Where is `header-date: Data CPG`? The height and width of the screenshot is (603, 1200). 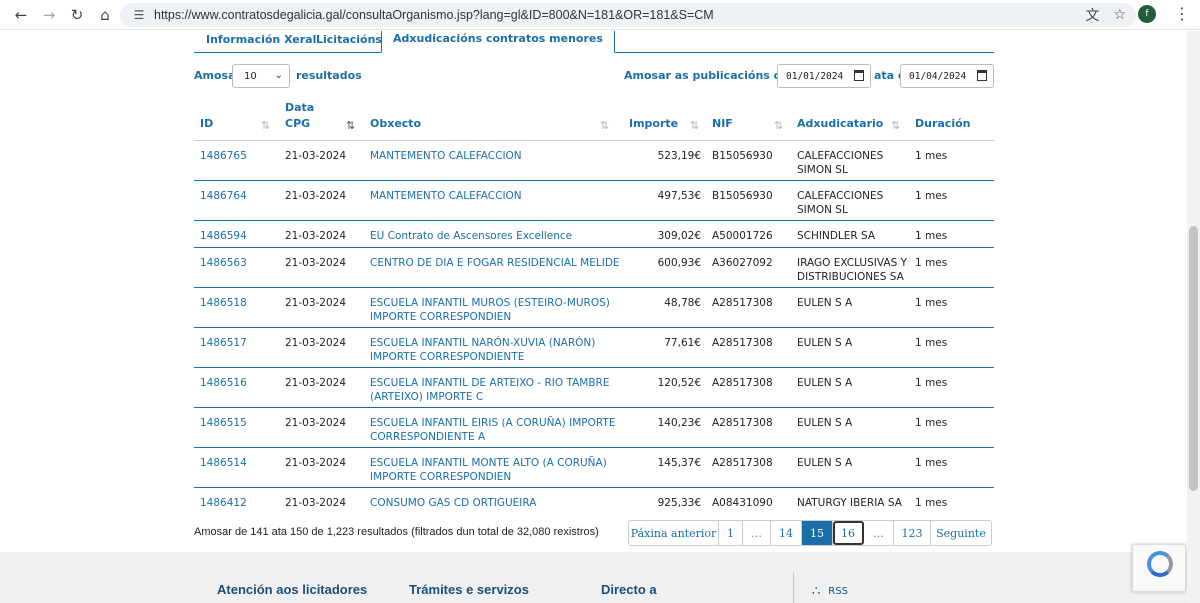
header-date: Data CPG is located at coordinates (299, 116).